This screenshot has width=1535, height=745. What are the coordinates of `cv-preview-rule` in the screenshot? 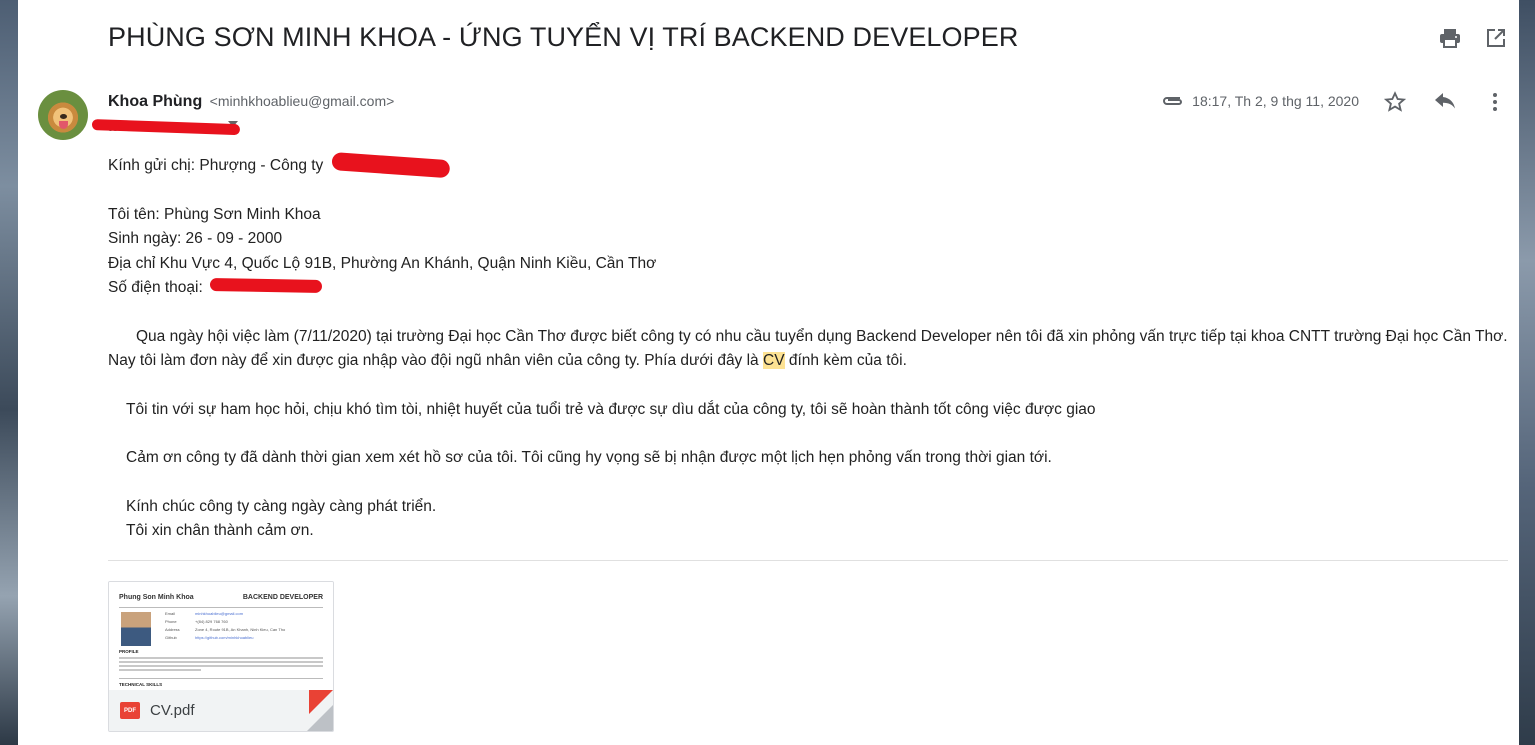 It's located at (221, 607).